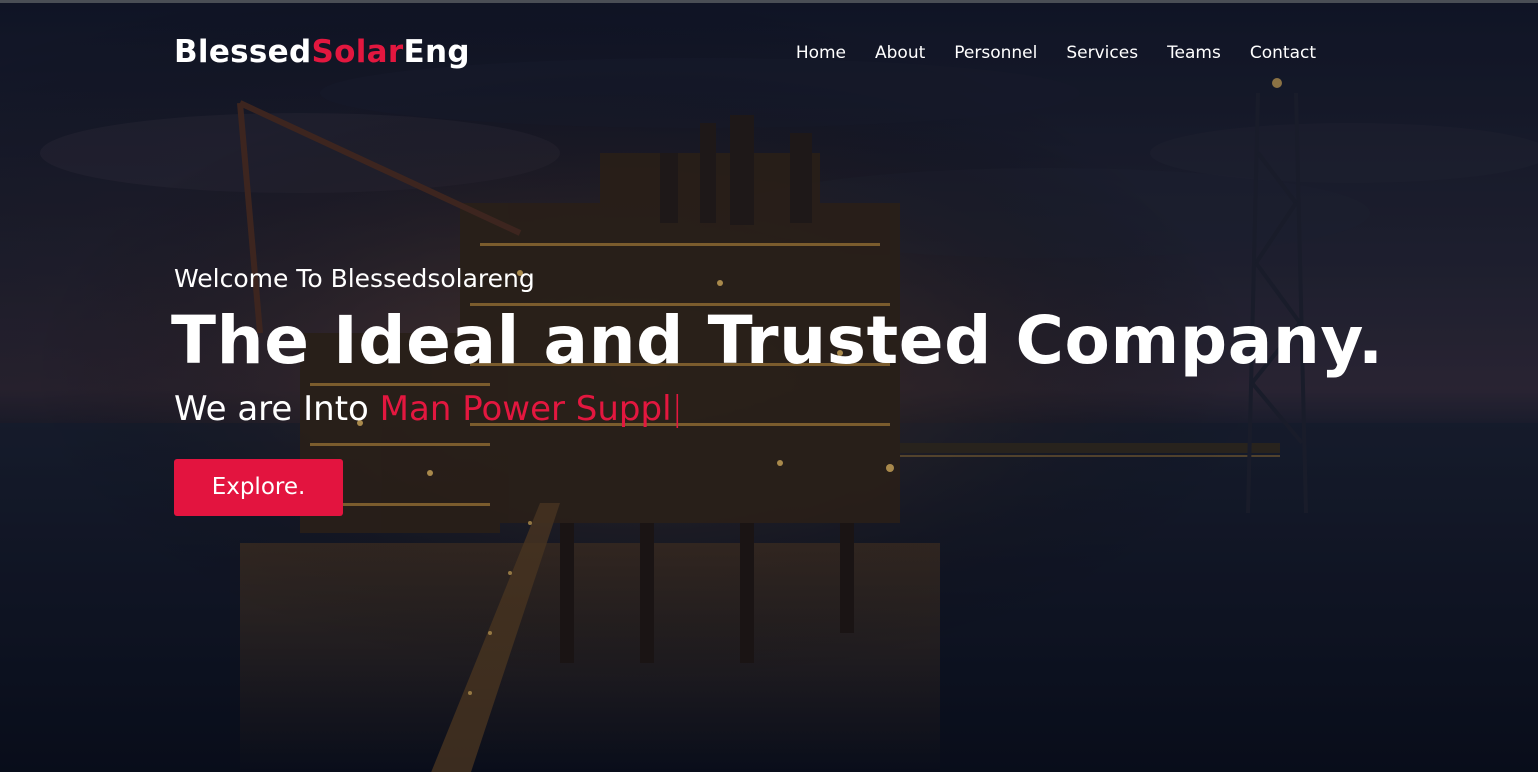 Image resolution: width=1538 pixels, height=772 pixels. What do you see at coordinates (774, 409) in the screenshot?
I see `hero-tagline: We are Into Man Power Suppl|` at bounding box center [774, 409].